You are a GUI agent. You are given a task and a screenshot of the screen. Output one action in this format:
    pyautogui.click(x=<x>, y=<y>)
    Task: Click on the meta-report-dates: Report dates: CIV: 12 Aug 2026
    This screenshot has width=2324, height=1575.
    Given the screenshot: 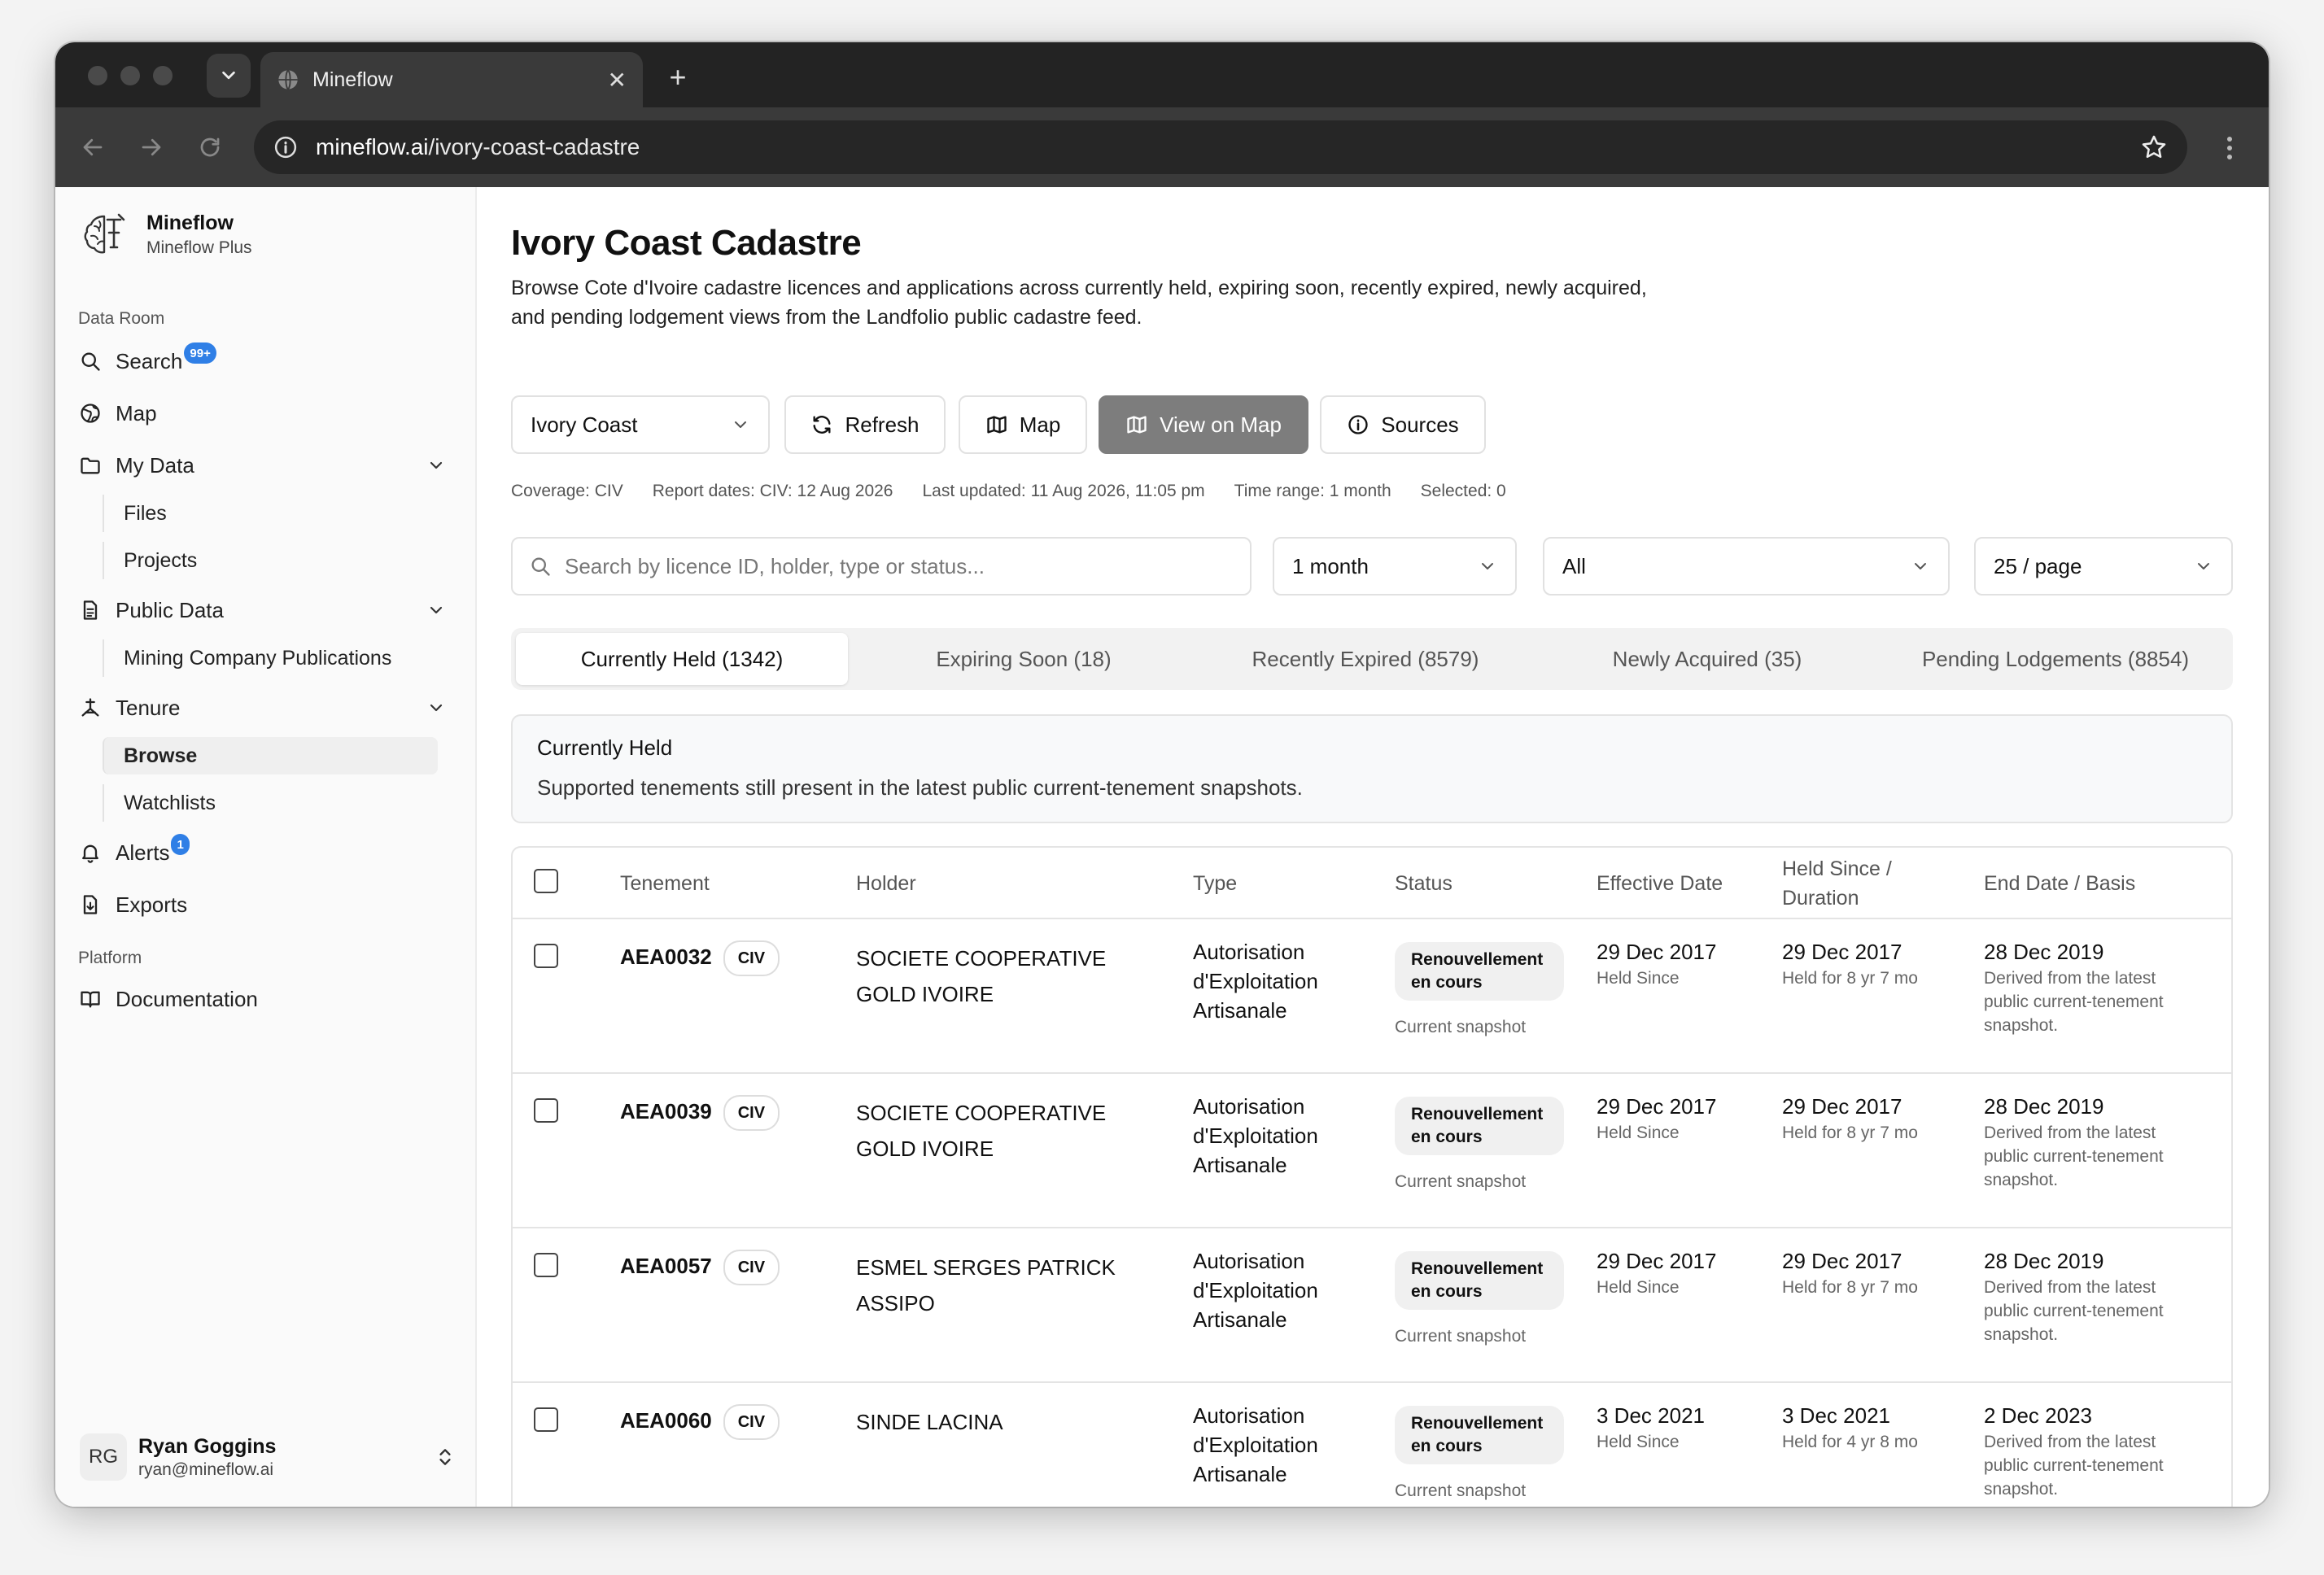 What is the action you would take?
    pyautogui.click(x=772, y=491)
    